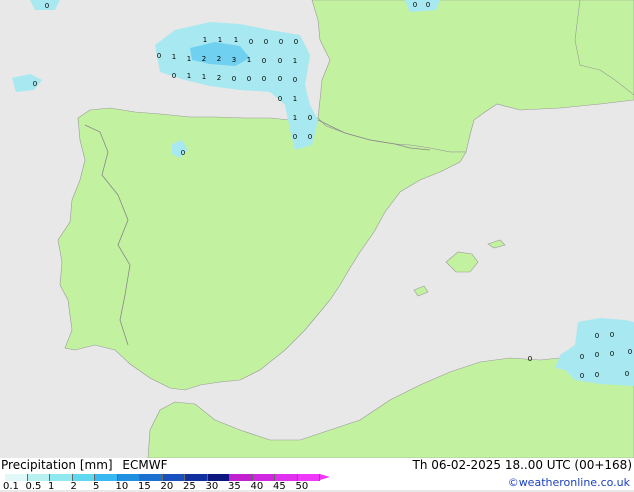 The height and width of the screenshot is (492, 634). I want to click on color-scale-tick-label: 10, so click(122, 486).